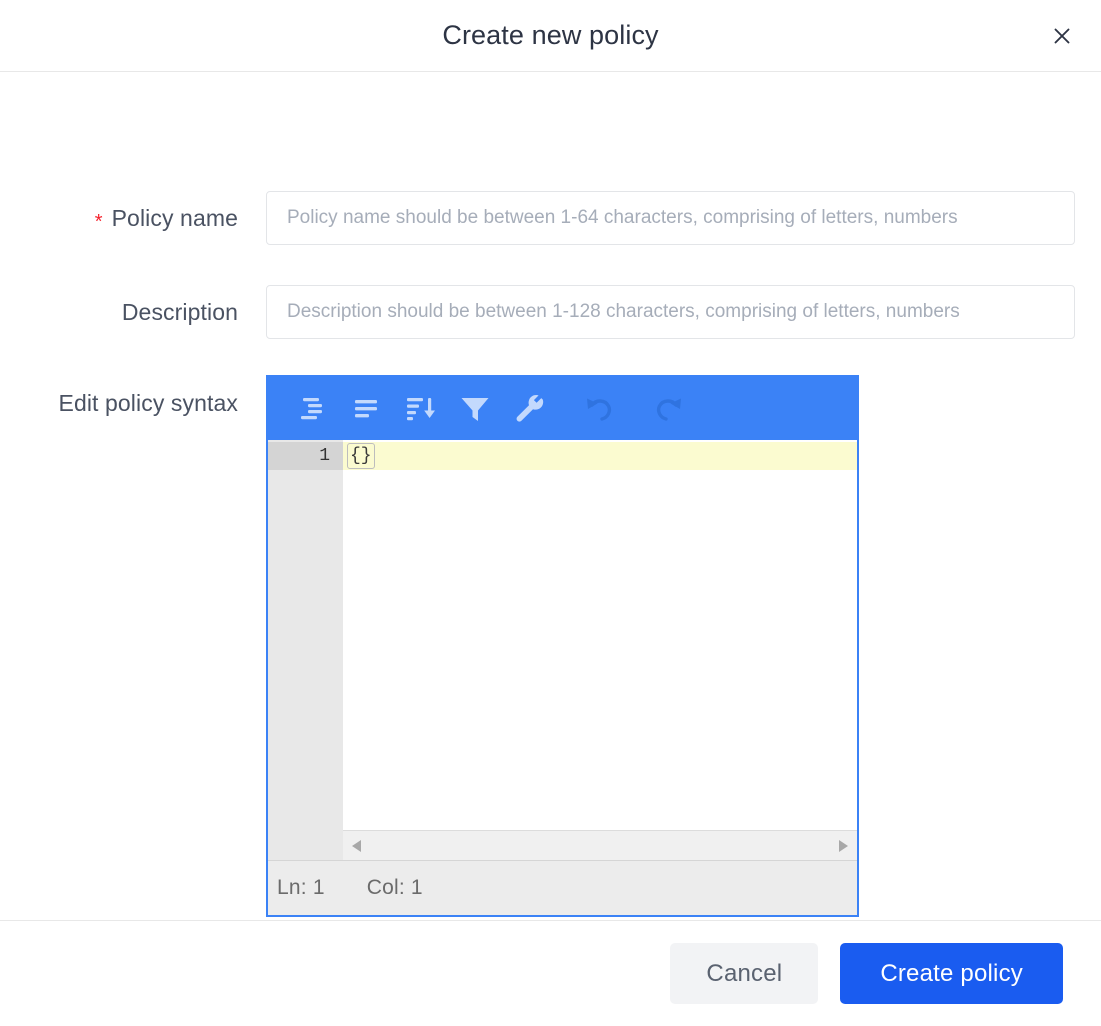 The width and height of the screenshot is (1101, 1026). I want to click on redo-button, so click(669, 408).